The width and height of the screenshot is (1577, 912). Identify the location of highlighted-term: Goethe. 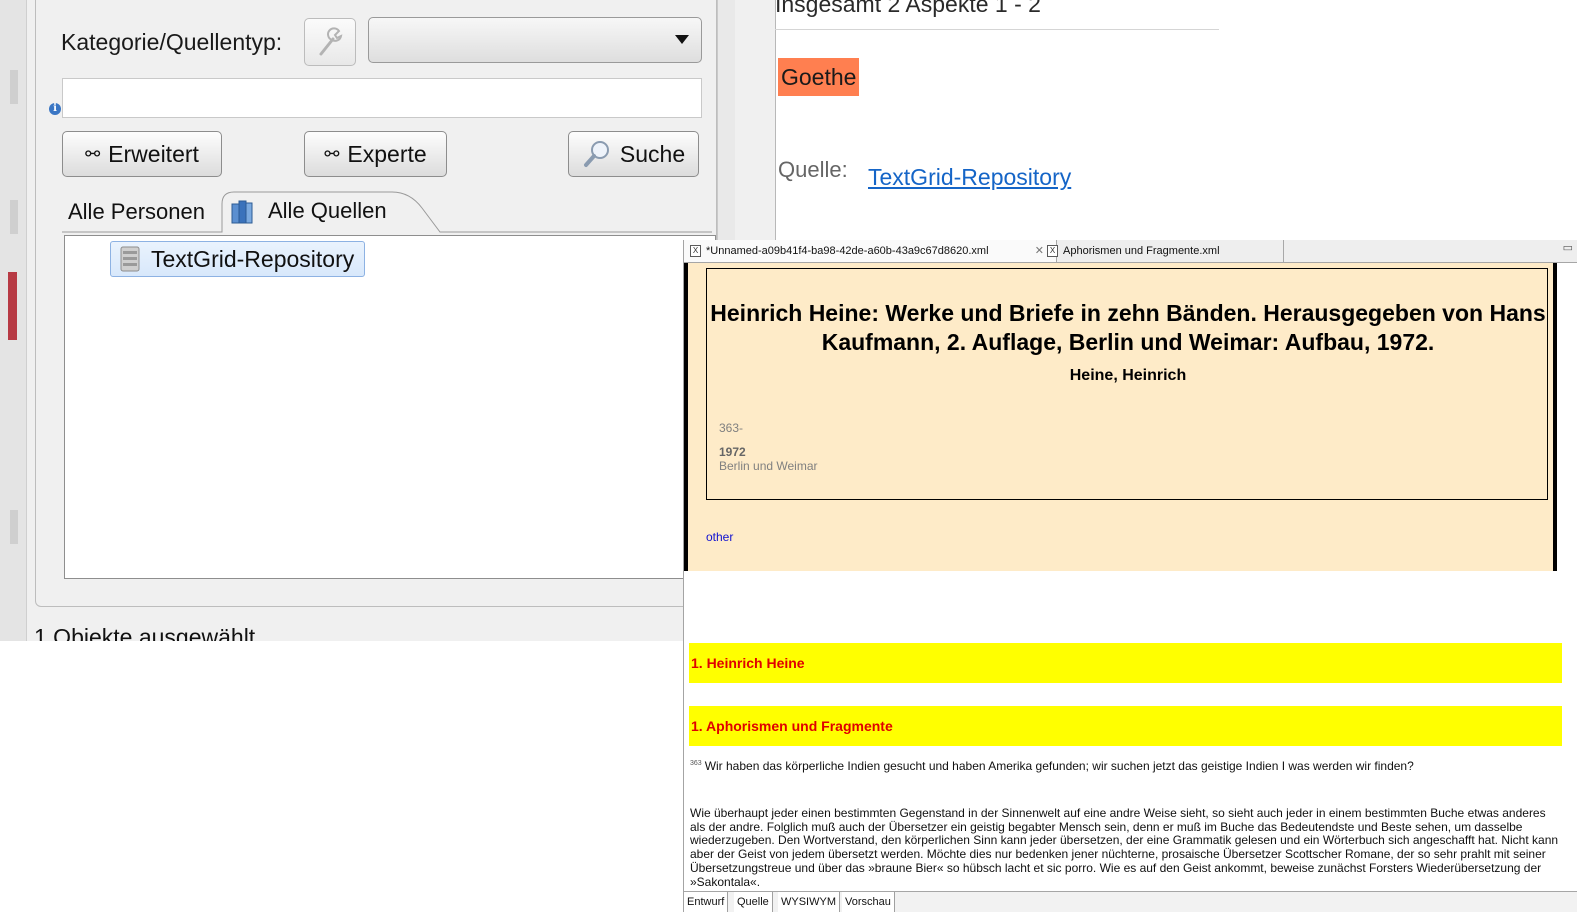
(819, 77).